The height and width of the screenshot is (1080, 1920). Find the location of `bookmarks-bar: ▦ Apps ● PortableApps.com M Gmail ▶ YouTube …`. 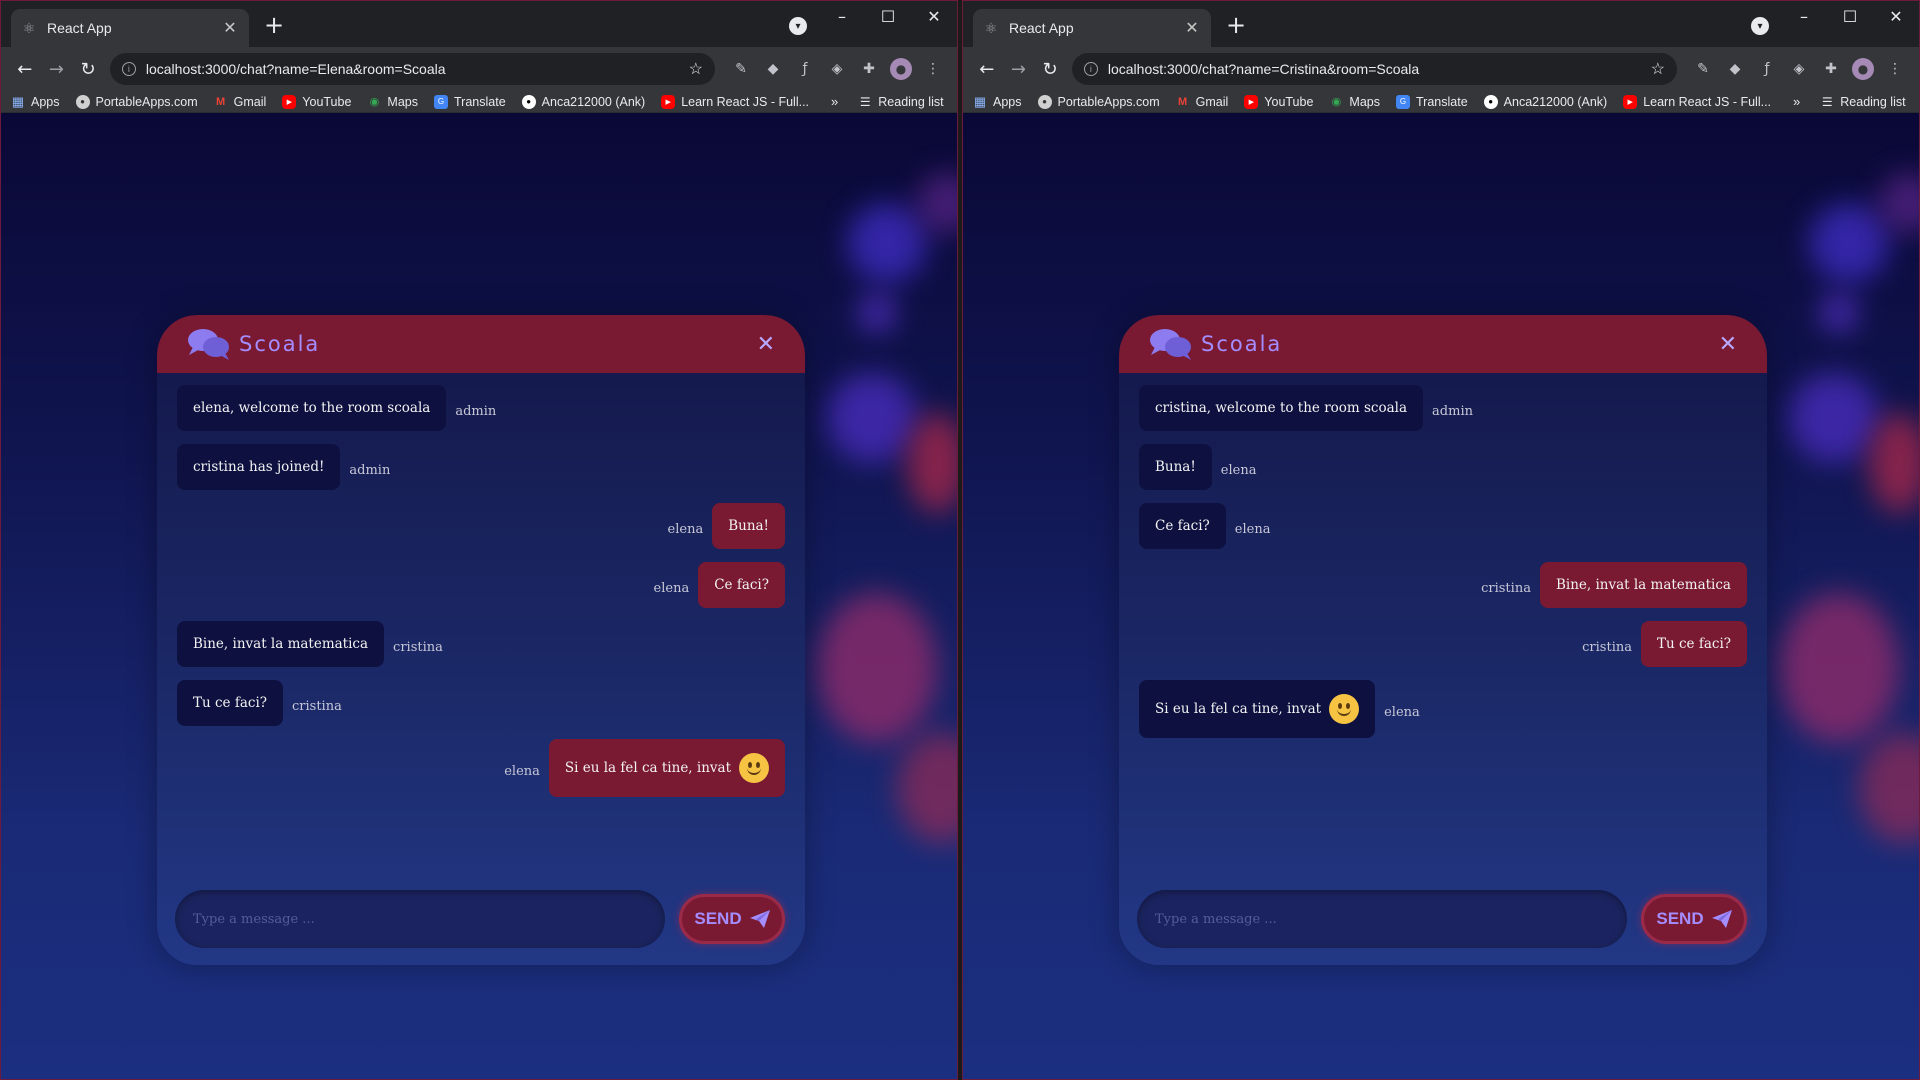

bookmarks-bar: ▦ Apps ● PortableApps.com M Gmail ▶ YouTube … is located at coordinates (479, 102).